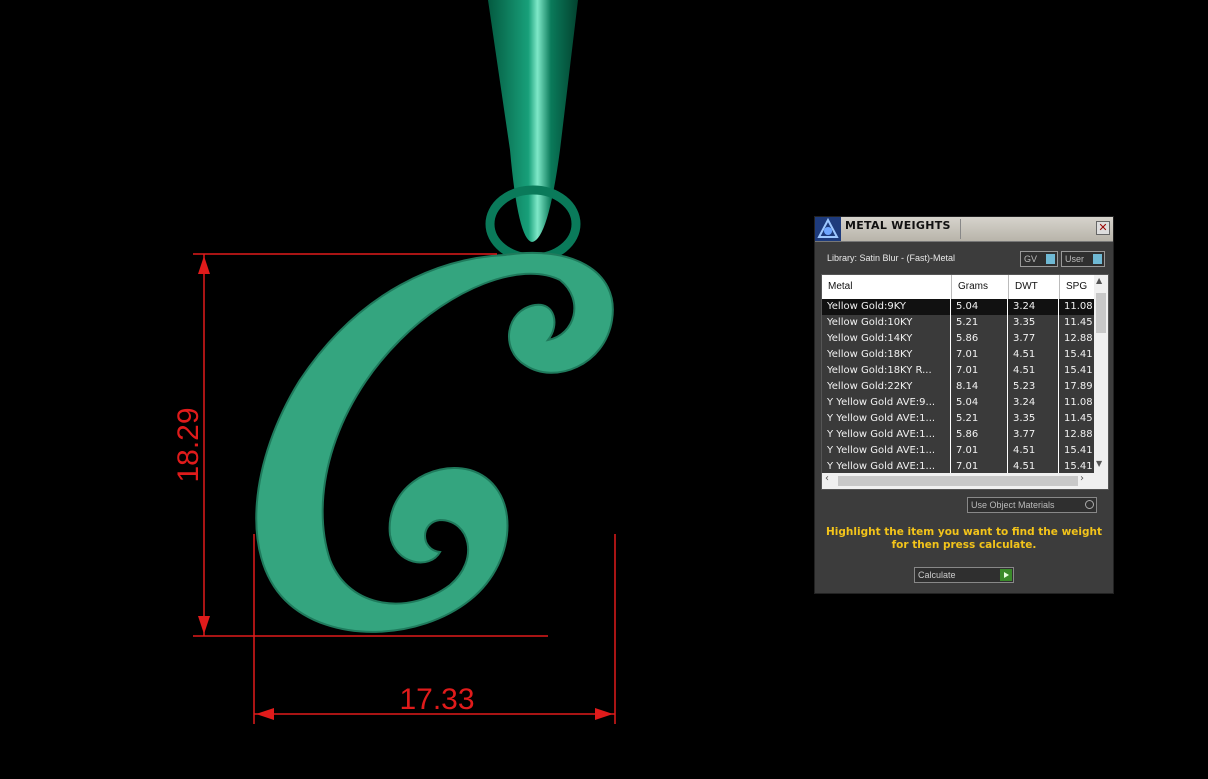 This screenshot has height=779, width=1208. I want to click on cell-metal: Yellow Gold:9KY, so click(886, 307).